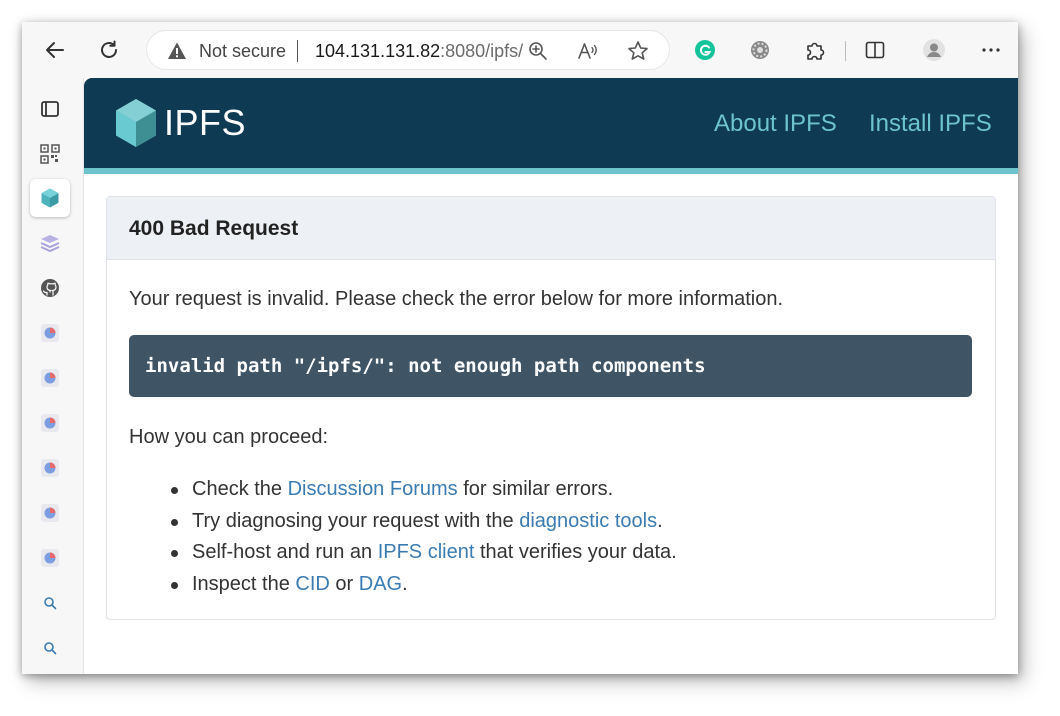  I want to click on zoom-in-icon, so click(538, 51).